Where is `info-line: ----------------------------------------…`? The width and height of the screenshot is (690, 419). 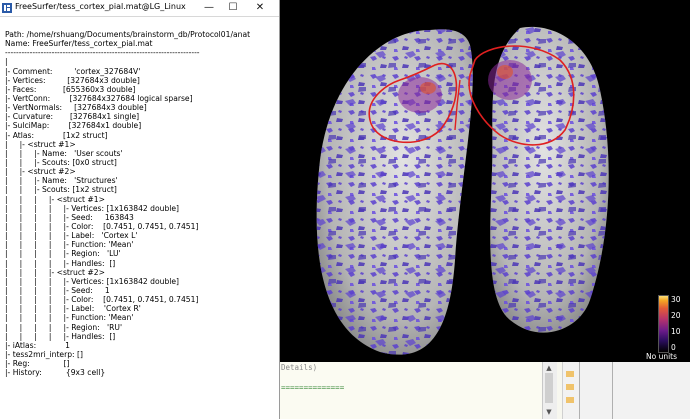 info-line: ----------------------------------------… is located at coordinates (102, 53).